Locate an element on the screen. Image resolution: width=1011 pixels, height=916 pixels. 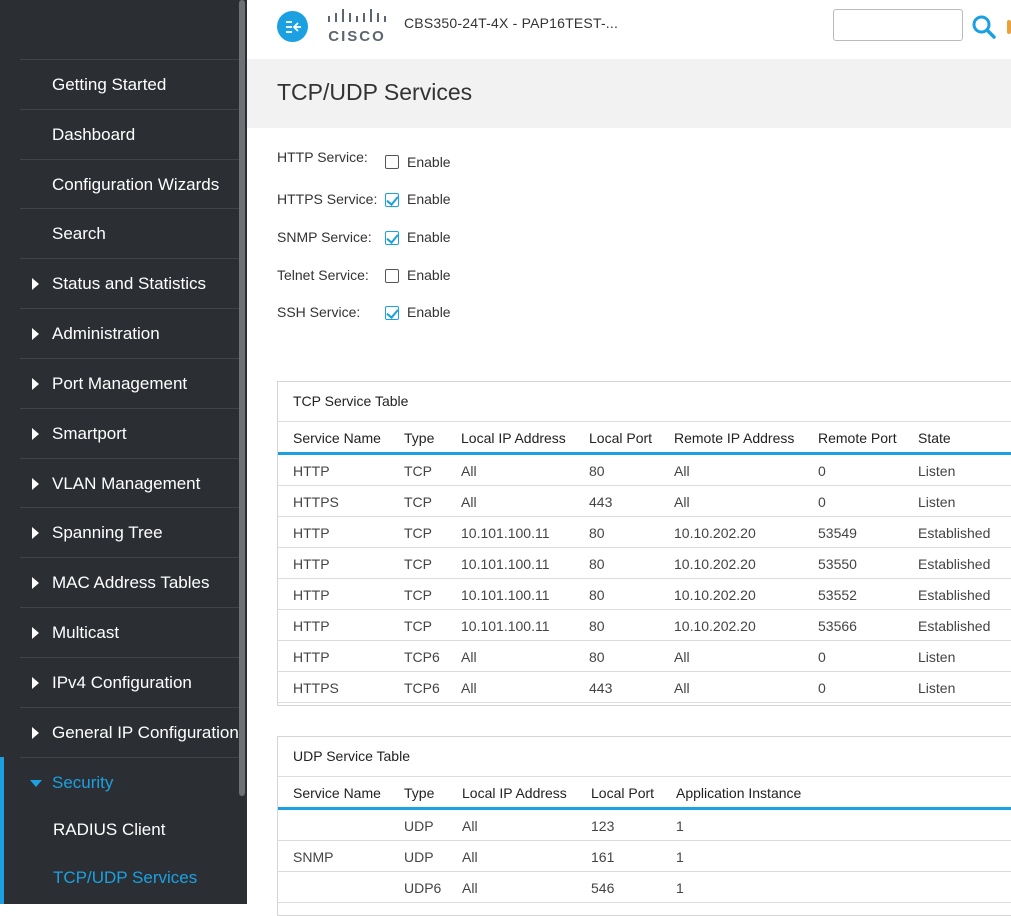
table-row: HTTP TCP All 80 All 0 Listen is located at coordinates (644, 470).